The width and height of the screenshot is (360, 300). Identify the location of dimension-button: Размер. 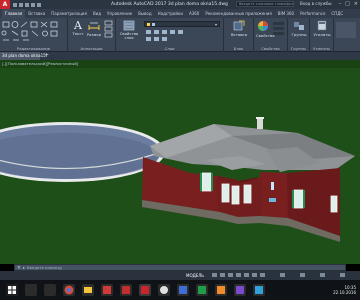
(94, 28).